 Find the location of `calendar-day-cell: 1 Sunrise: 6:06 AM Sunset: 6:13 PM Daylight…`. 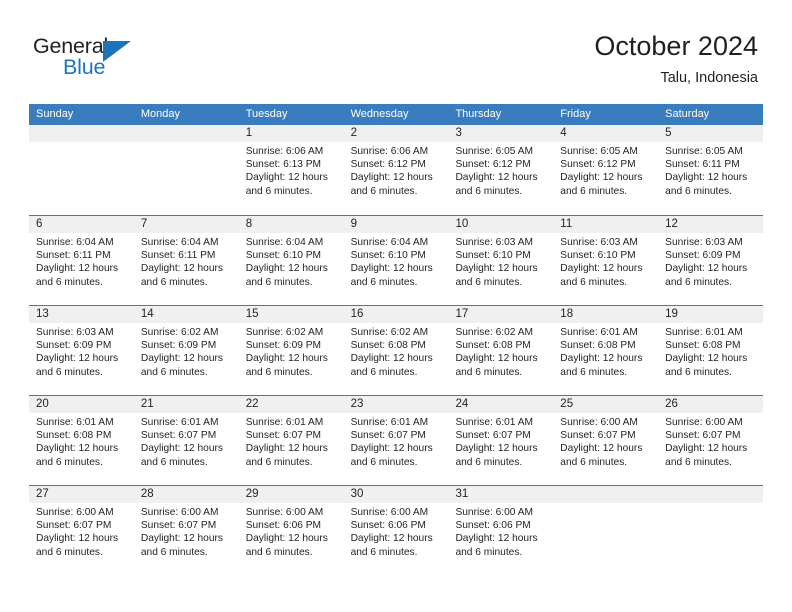

calendar-day-cell: 1 Sunrise: 6:06 AM Sunset: 6:13 PM Daylight… is located at coordinates (291, 170).